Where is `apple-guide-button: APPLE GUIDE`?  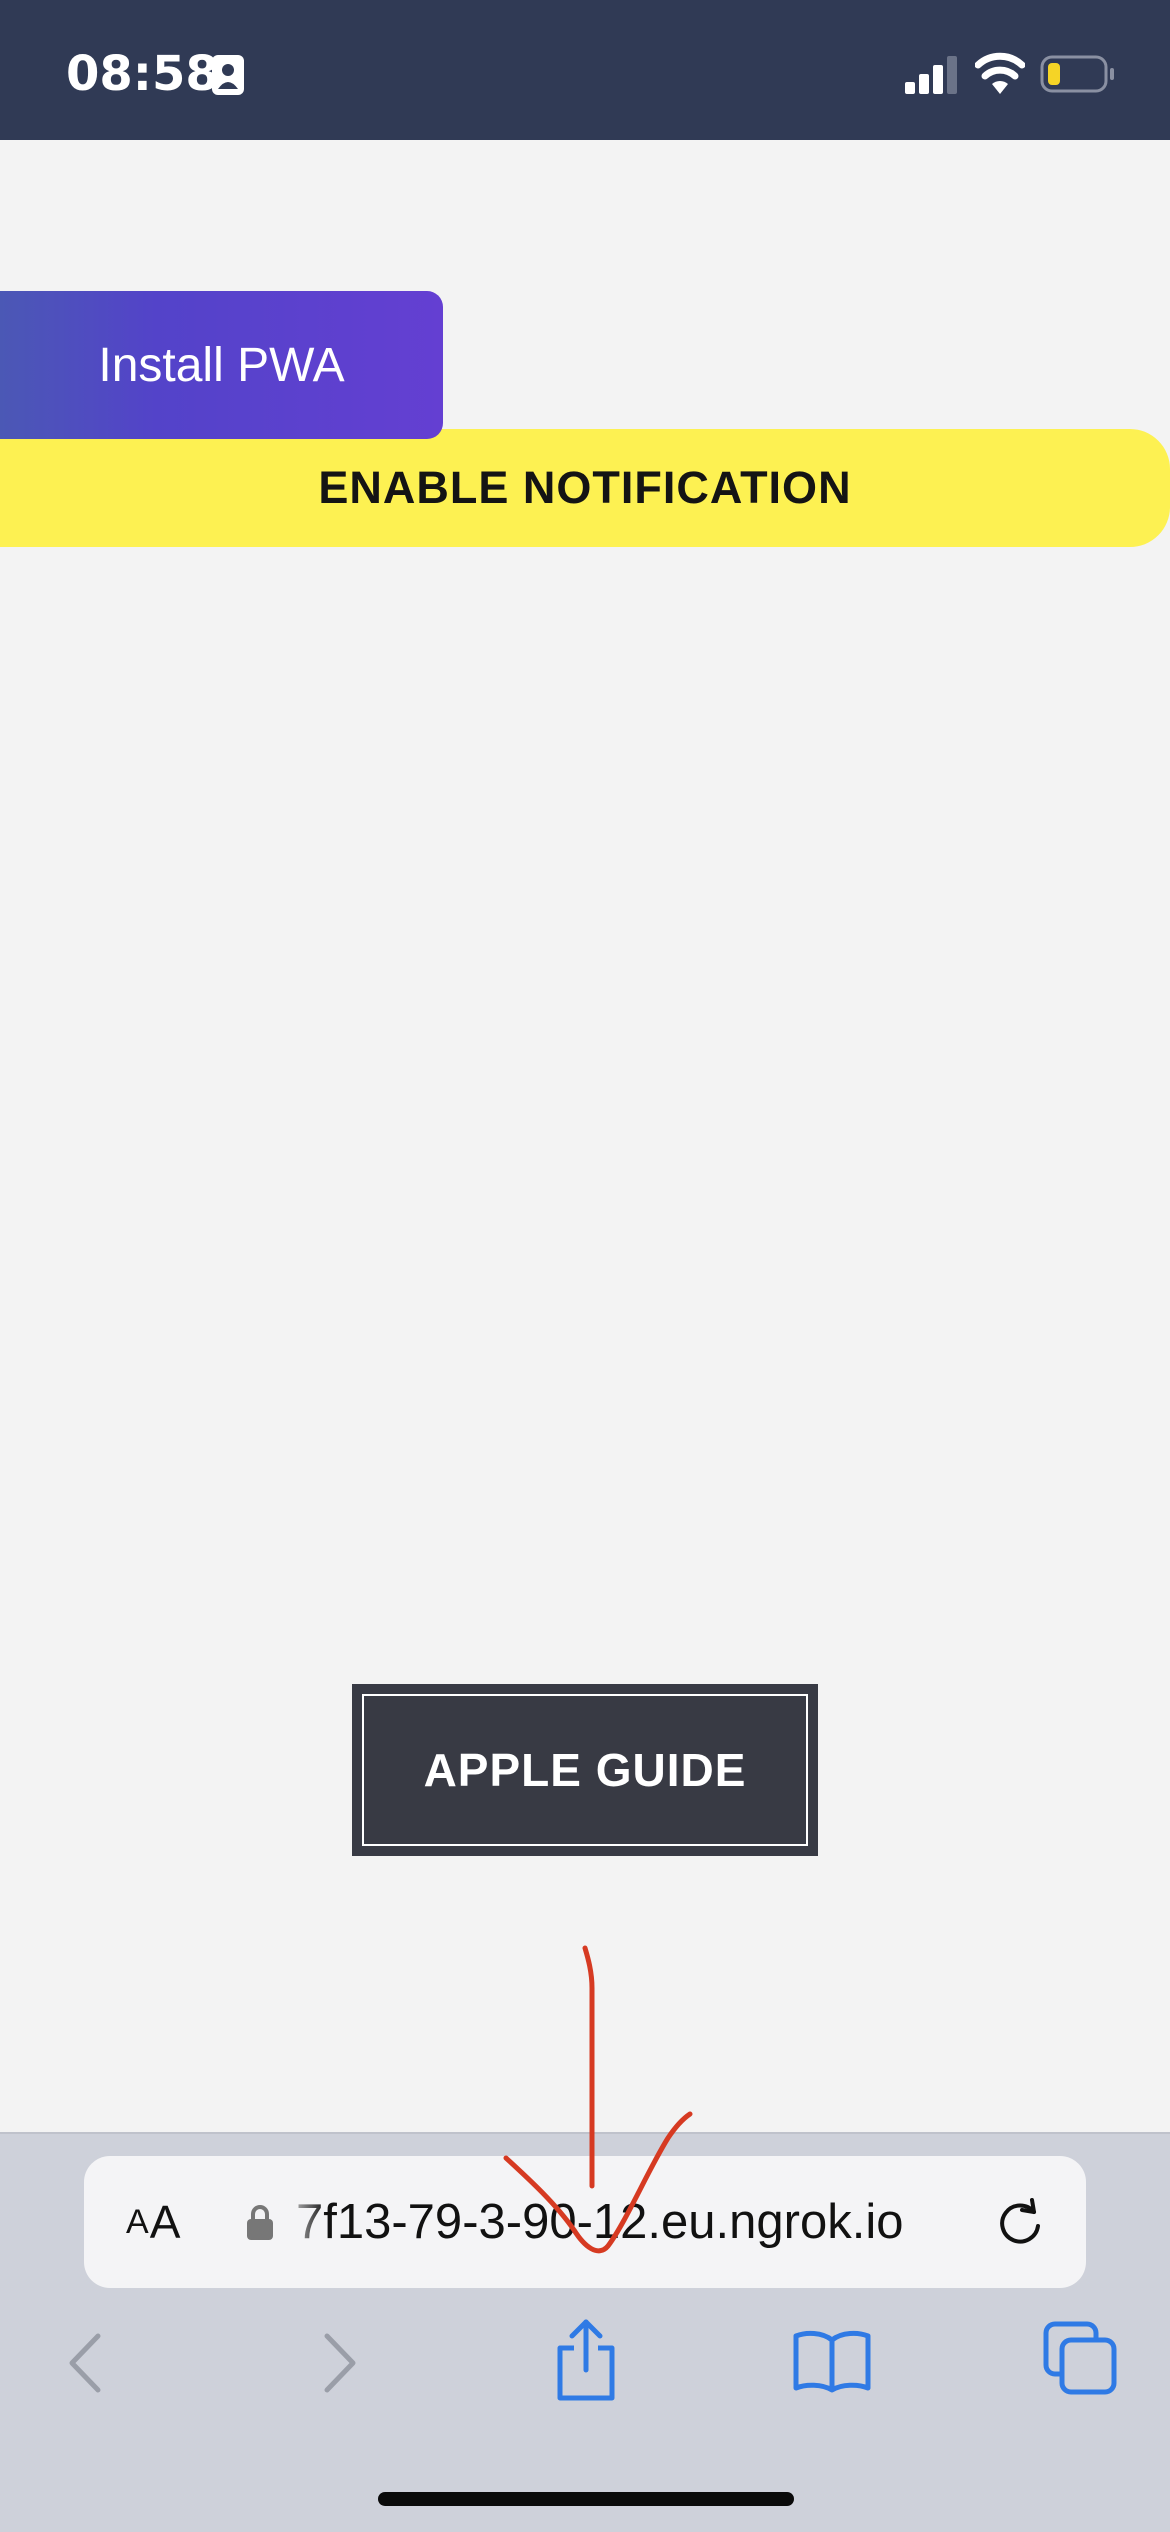 apple-guide-button: APPLE GUIDE is located at coordinates (585, 1770).